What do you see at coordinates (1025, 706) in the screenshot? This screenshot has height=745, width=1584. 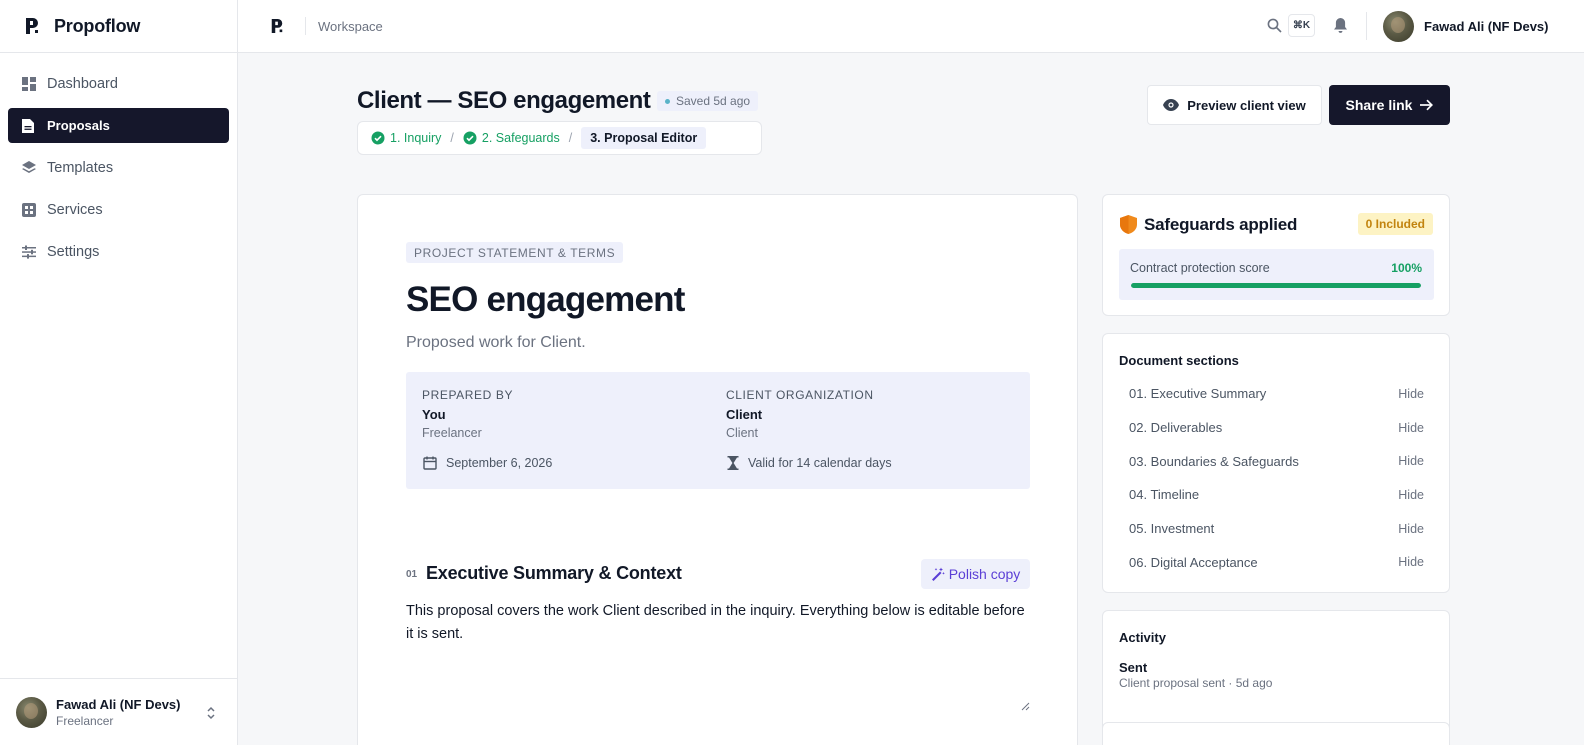 I see `resize-handle-icon` at bounding box center [1025, 706].